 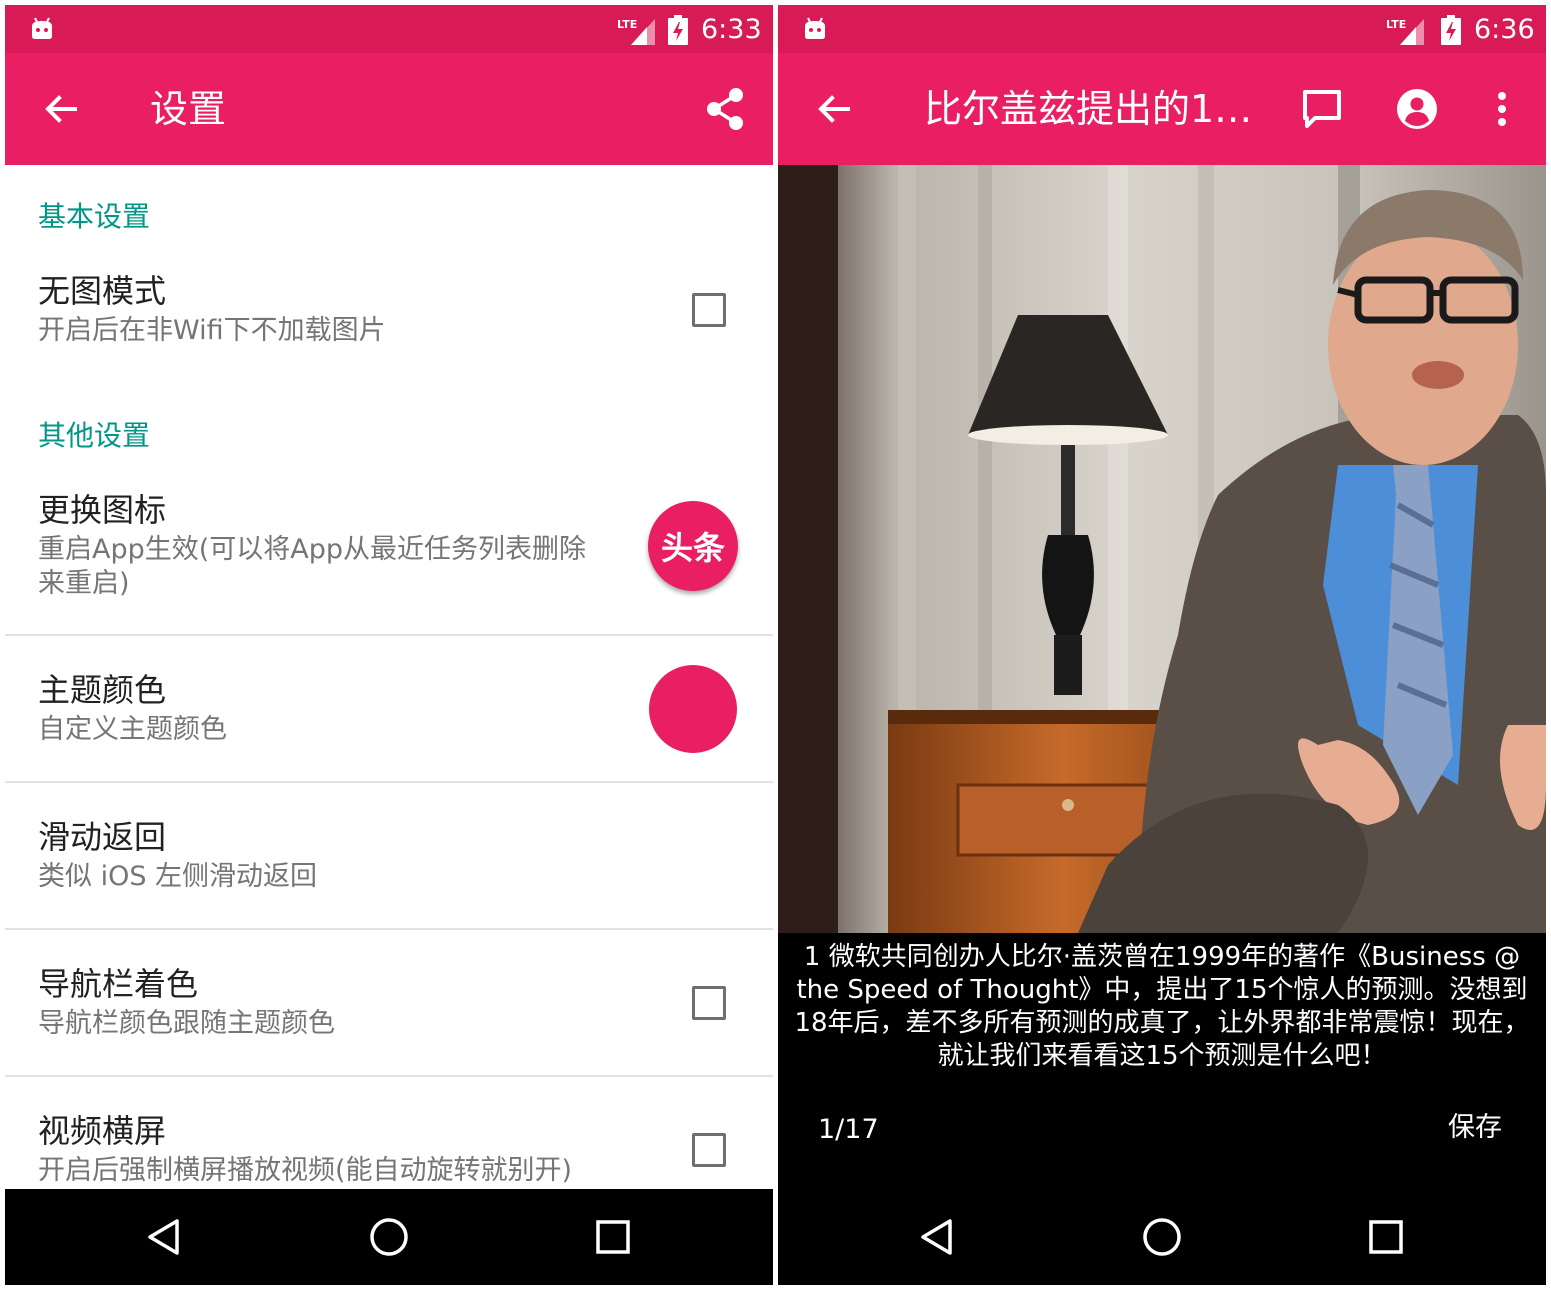 I want to click on video-landscape-checkbox, so click(x=709, y=1150).